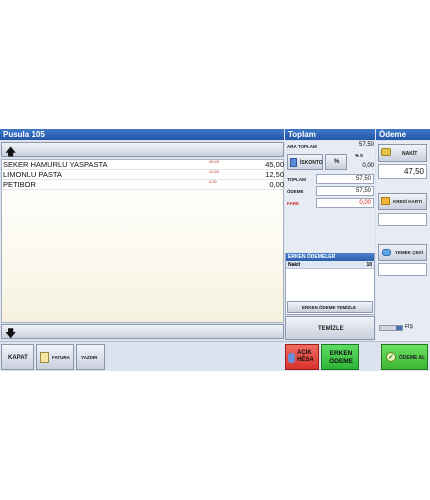 The image size is (430, 500). Describe the element at coordinates (214, 171) in the screenshot. I see `item-unit-price: 12,50` at that location.